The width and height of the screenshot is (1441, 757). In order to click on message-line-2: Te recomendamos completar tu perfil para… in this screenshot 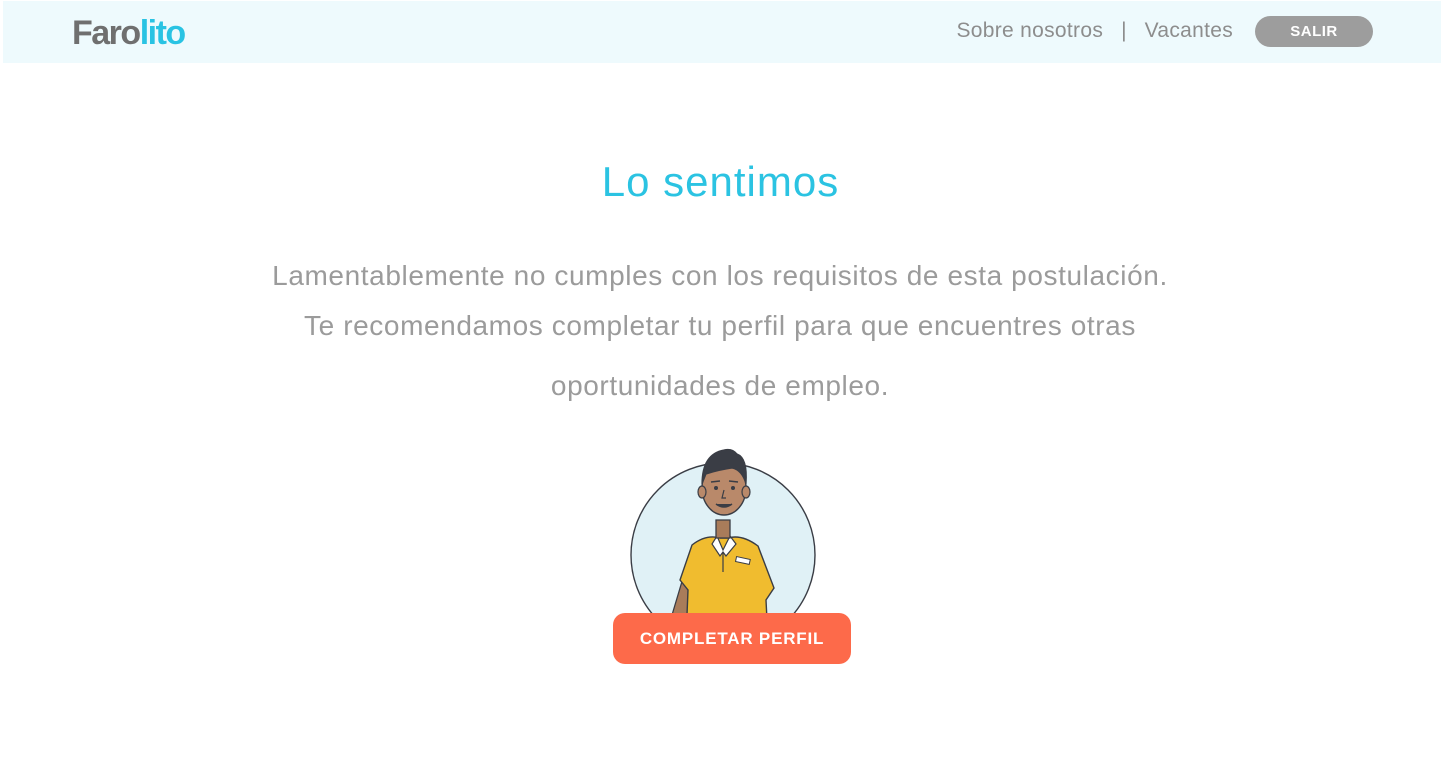, I will do `click(720, 325)`.